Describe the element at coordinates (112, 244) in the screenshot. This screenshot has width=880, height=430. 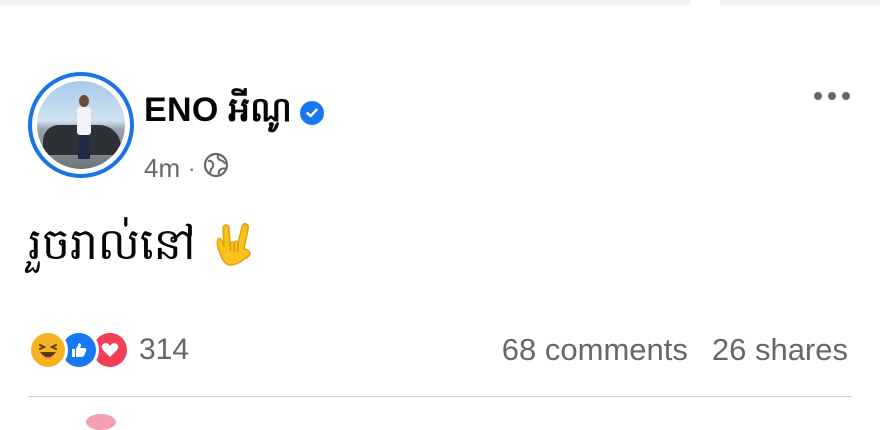
I see `post-text: រួចរាល់នៅ` at that location.